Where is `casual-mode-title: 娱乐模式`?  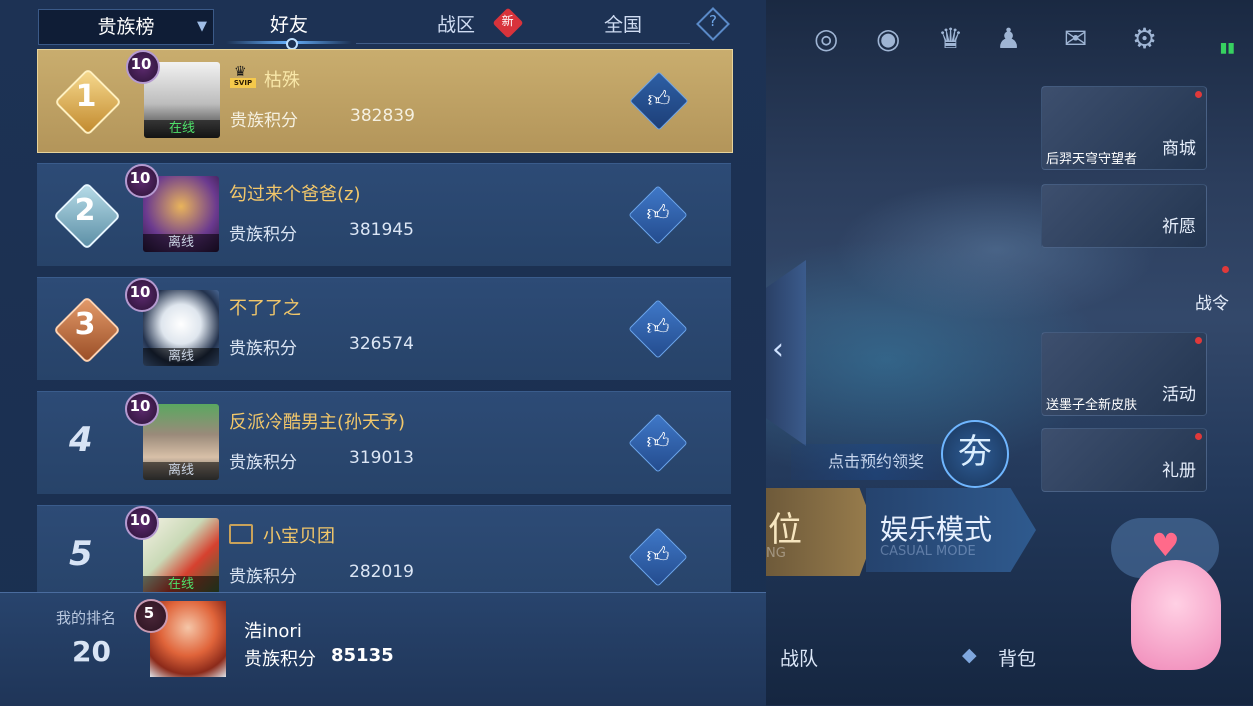 casual-mode-title: 娱乐模式 is located at coordinates (936, 529).